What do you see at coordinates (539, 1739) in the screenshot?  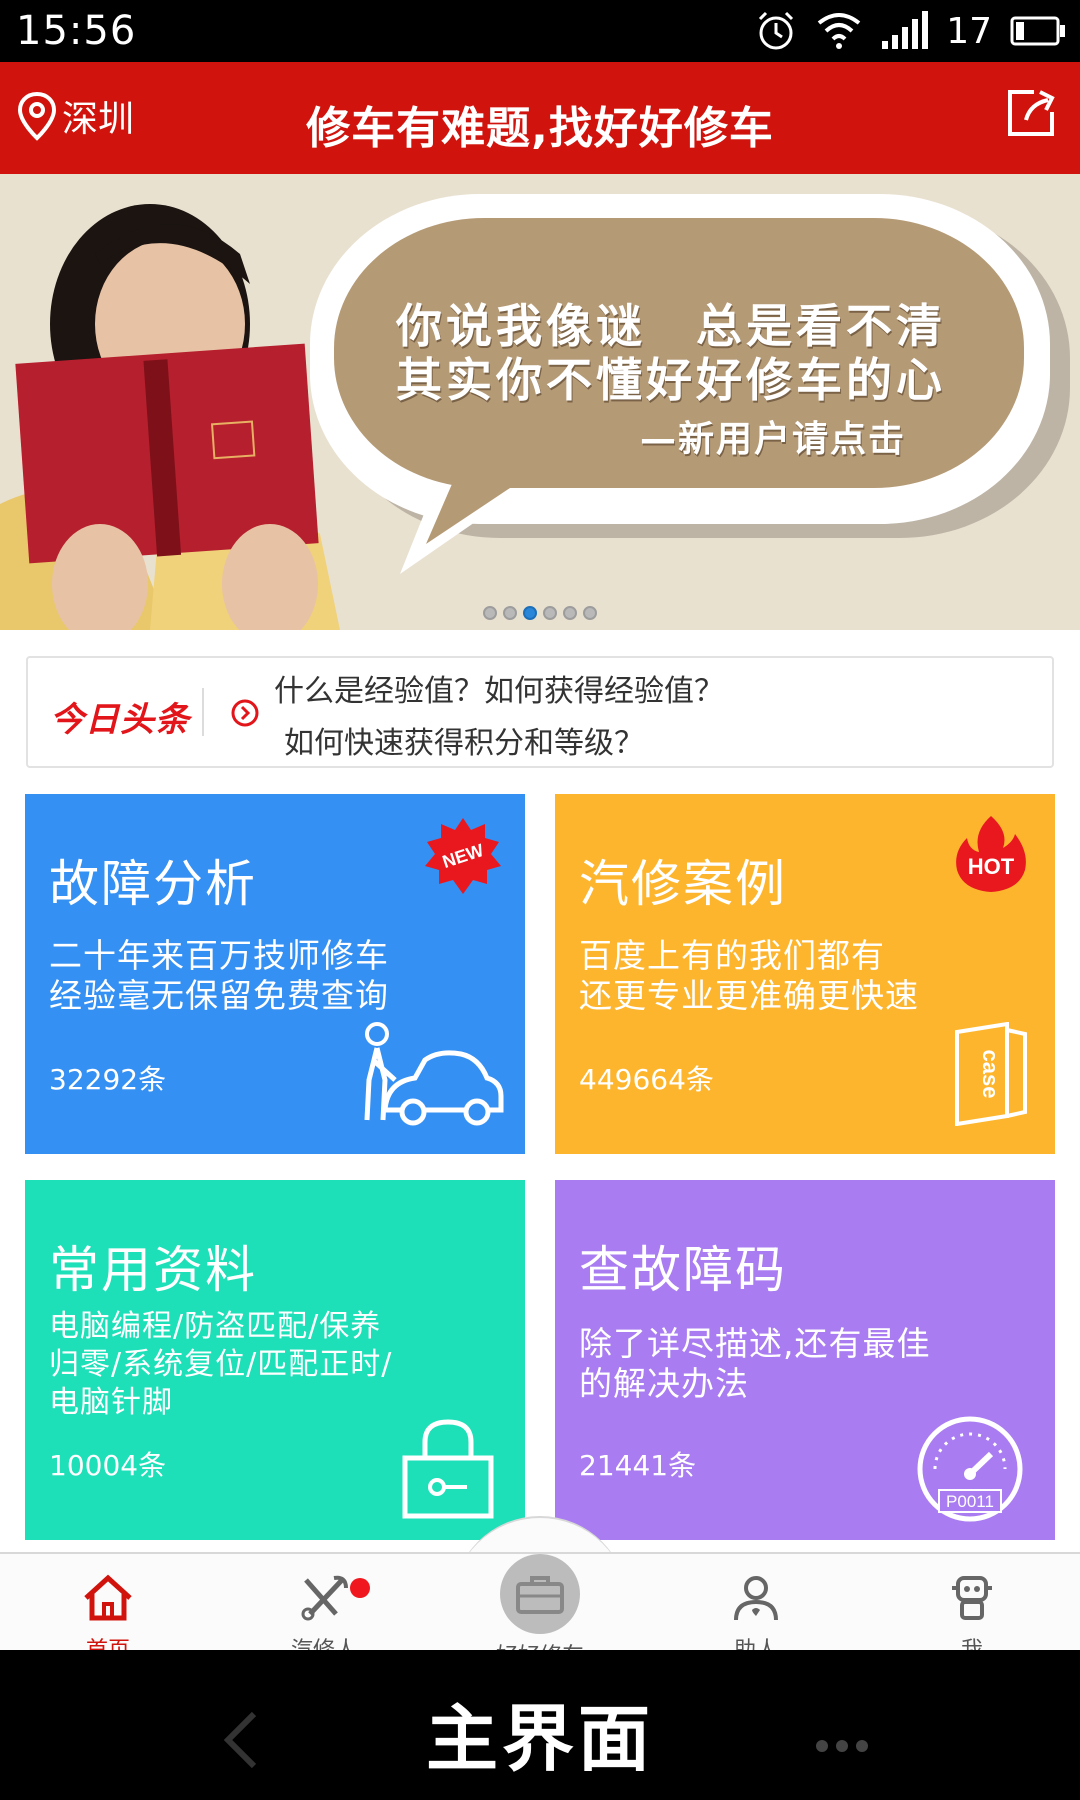 I see `caption-text: 主界面` at bounding box center [539, 1739].